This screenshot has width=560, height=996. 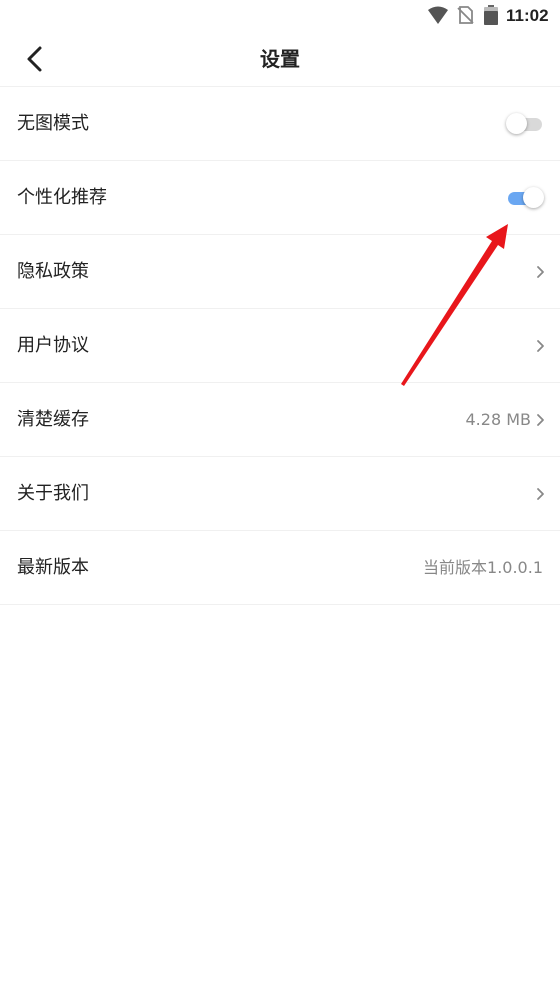 I want to click on setting-latest-version: 最新版本 当前版本1.0.0.1, so click(x=280, y=568).